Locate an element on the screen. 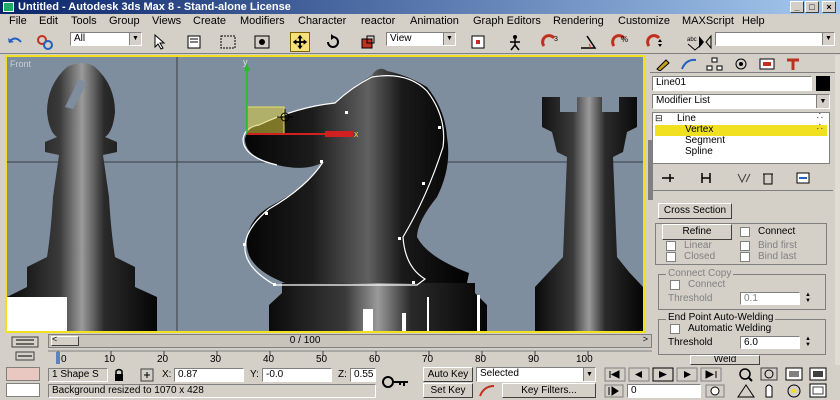 The width and height of the screenshot is (840, 400). zoom-all-icon is located at coordinates (769, 374).